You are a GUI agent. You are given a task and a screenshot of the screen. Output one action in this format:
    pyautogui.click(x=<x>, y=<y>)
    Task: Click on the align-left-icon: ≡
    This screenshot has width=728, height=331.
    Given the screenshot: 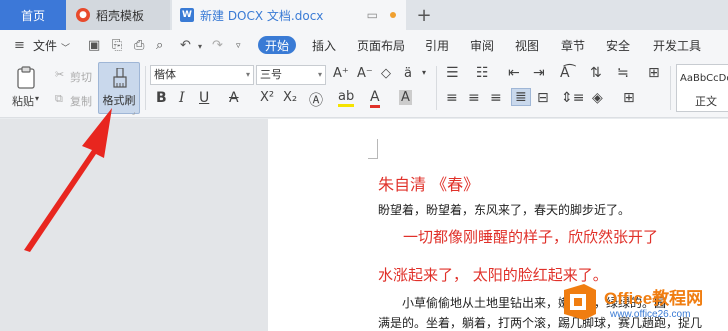 What is the action you would take?
    pyautogui.click(x=452, y=98)
    